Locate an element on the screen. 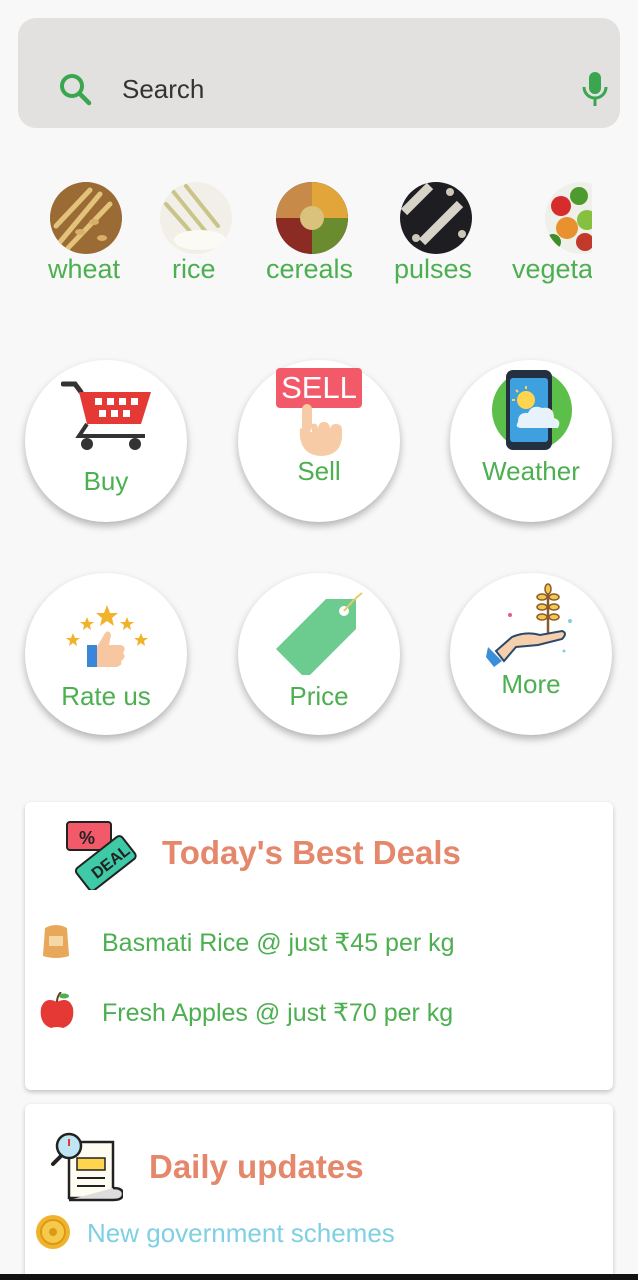 The height and width of the screenshot is (1280, 638). coin-icon is located at coordinates (53, 1234).